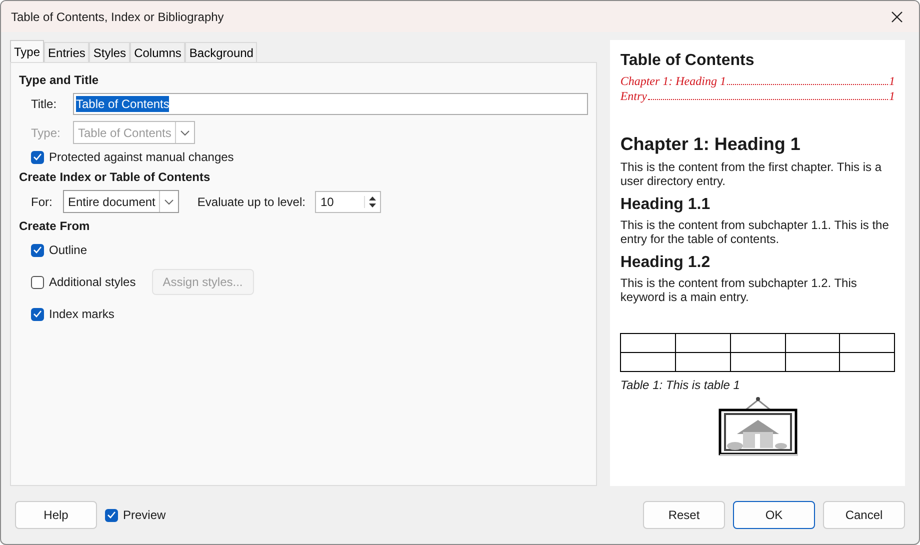 This screenshot has width=920, height=545. What do you see at coordinates (755, 232) in the screenshot?
I see `paragraph: This is the content from subchapter 1.1. This is the entry for the table of contents.` at bounding box center [755, 232].